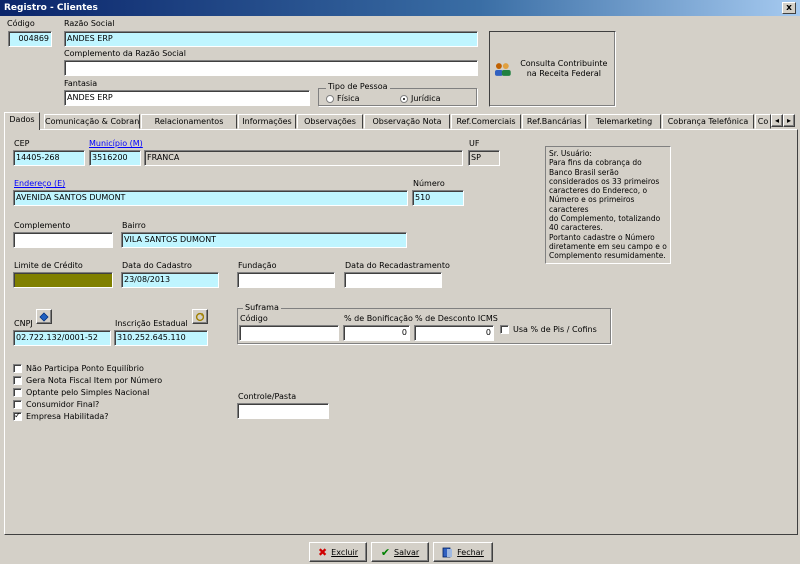 The image size is (800, 564). I want to click on radio-juridica: Jurídica, so click(420, 98).